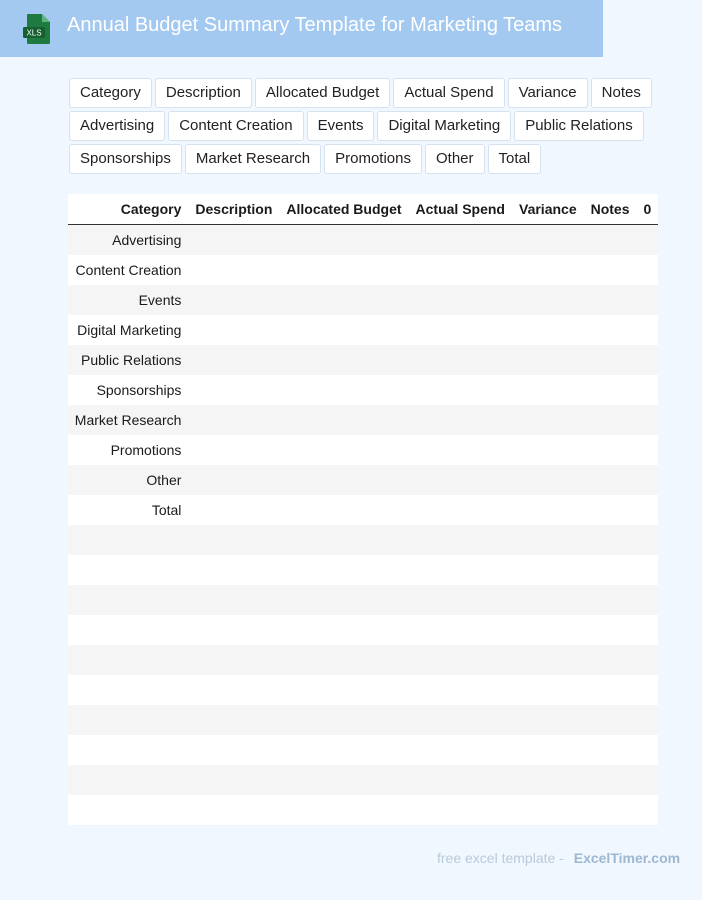 The image size is (702, 900). Describe the element at coordinates (547, 93) in the screenshot. I see `column-chip: Variance` at that location.